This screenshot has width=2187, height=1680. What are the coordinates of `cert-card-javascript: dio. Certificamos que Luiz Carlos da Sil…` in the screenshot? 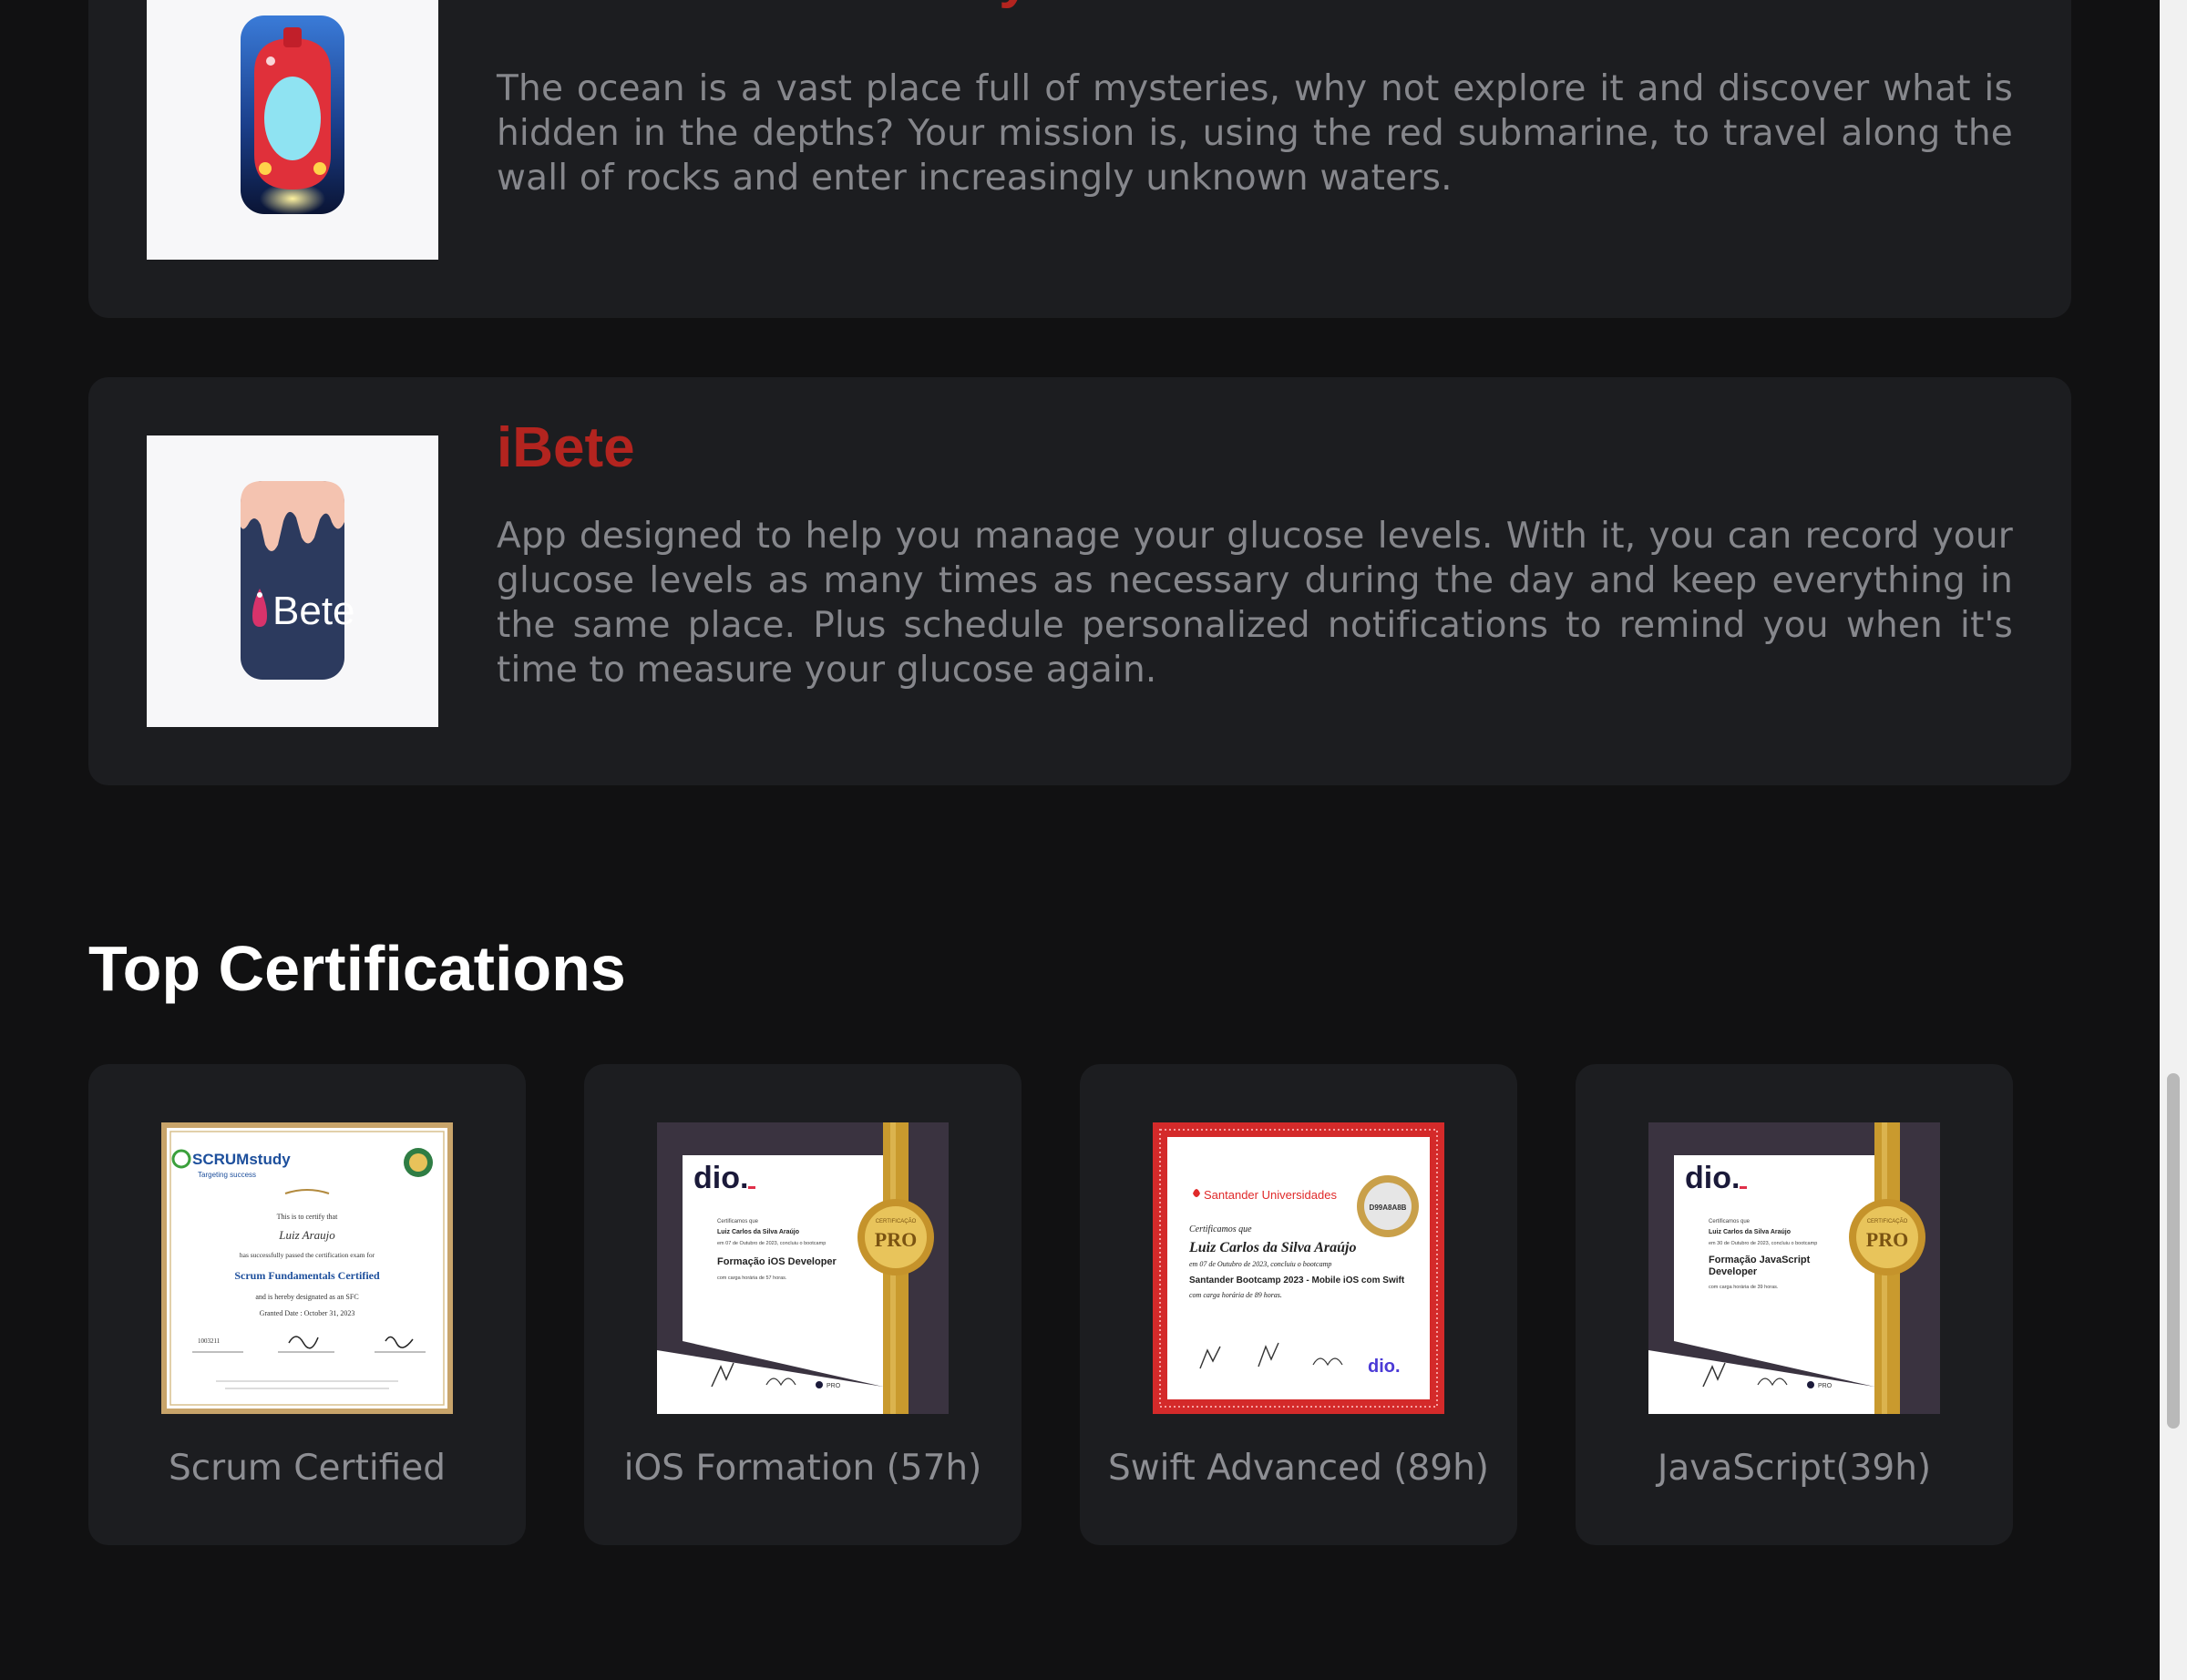 It's located at (1794, 1305).